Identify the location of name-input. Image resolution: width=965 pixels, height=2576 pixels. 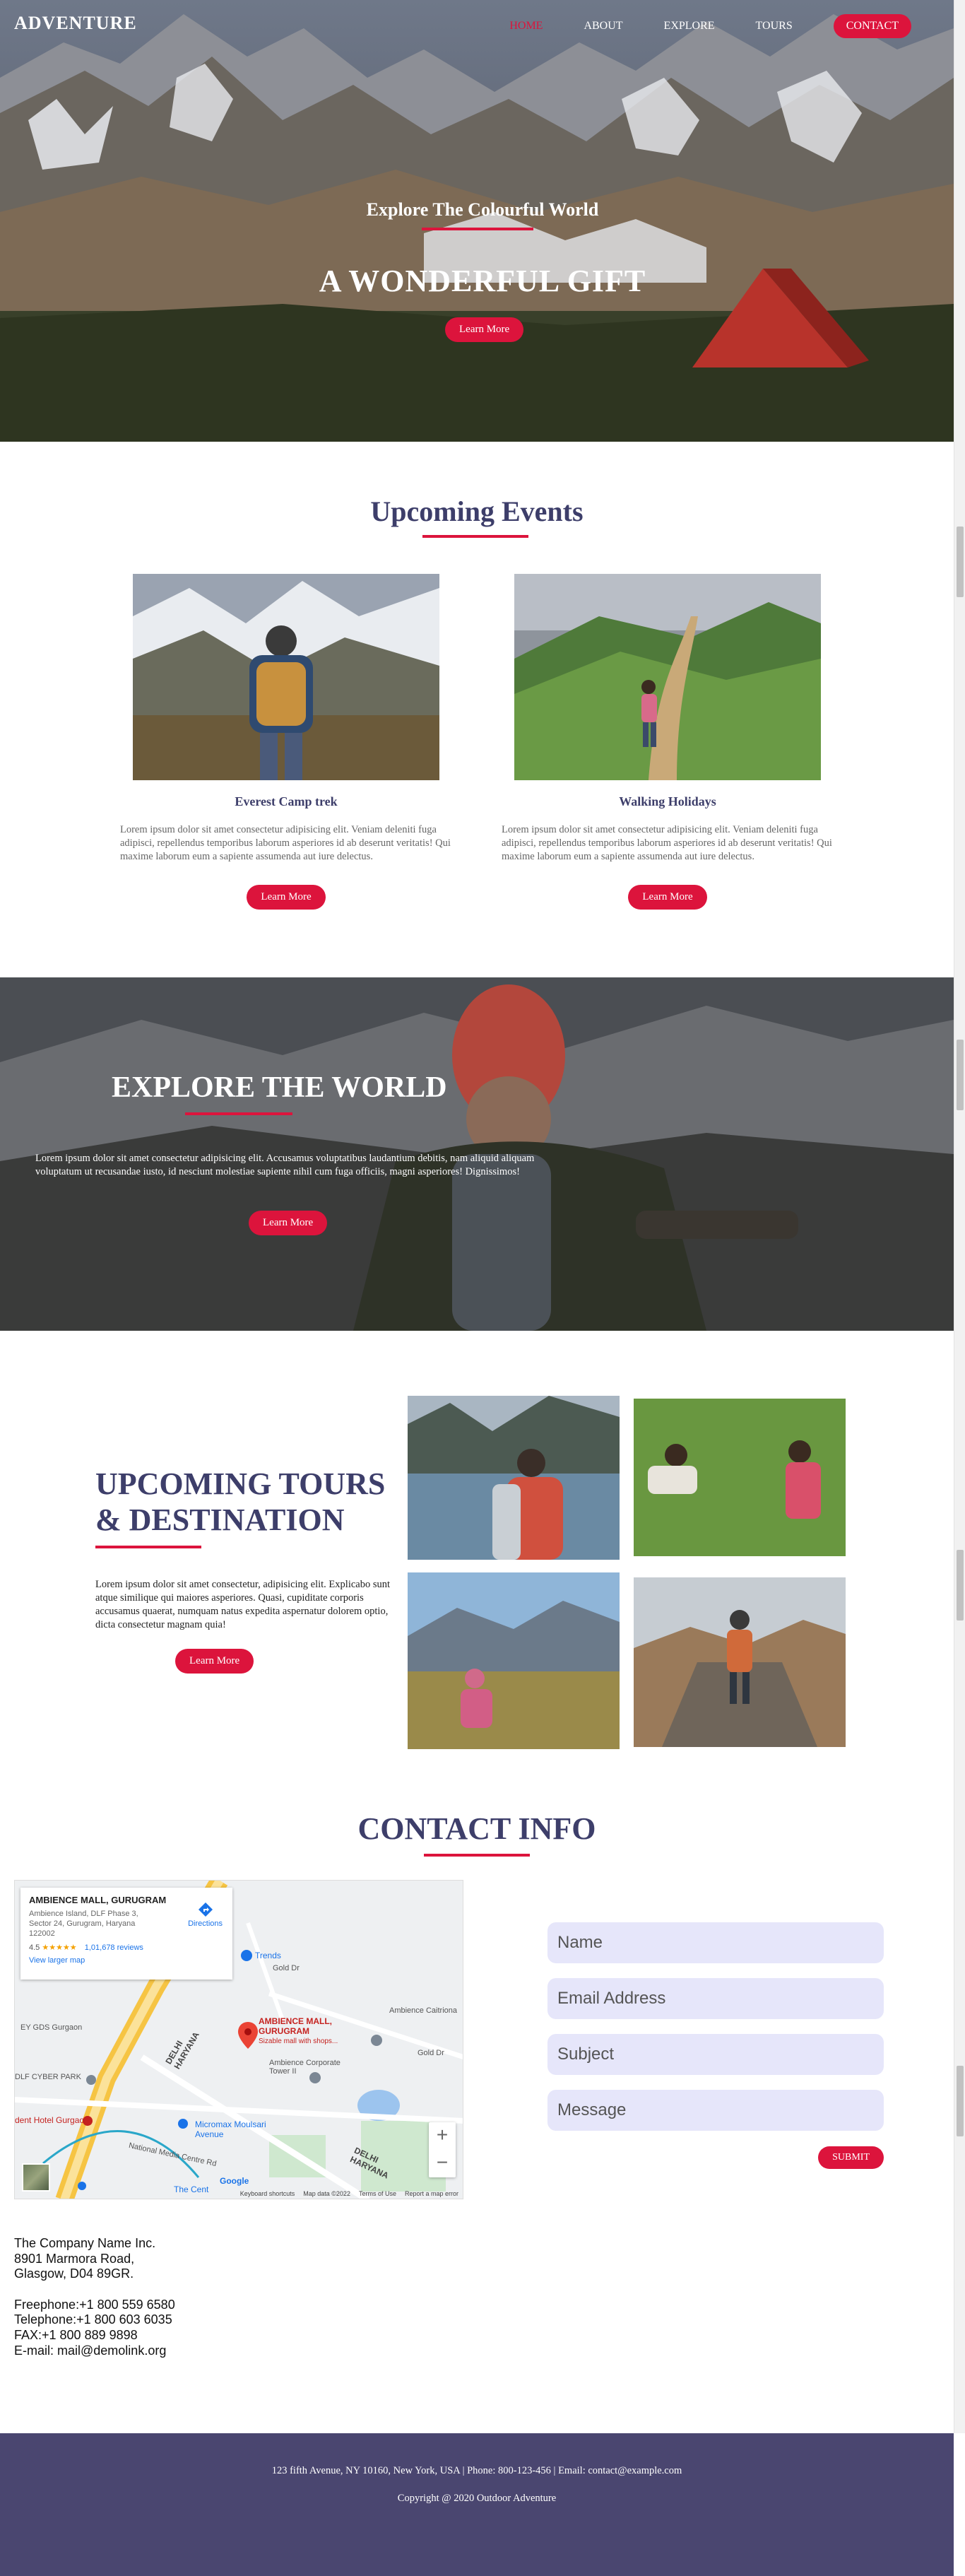
(715, 1942).